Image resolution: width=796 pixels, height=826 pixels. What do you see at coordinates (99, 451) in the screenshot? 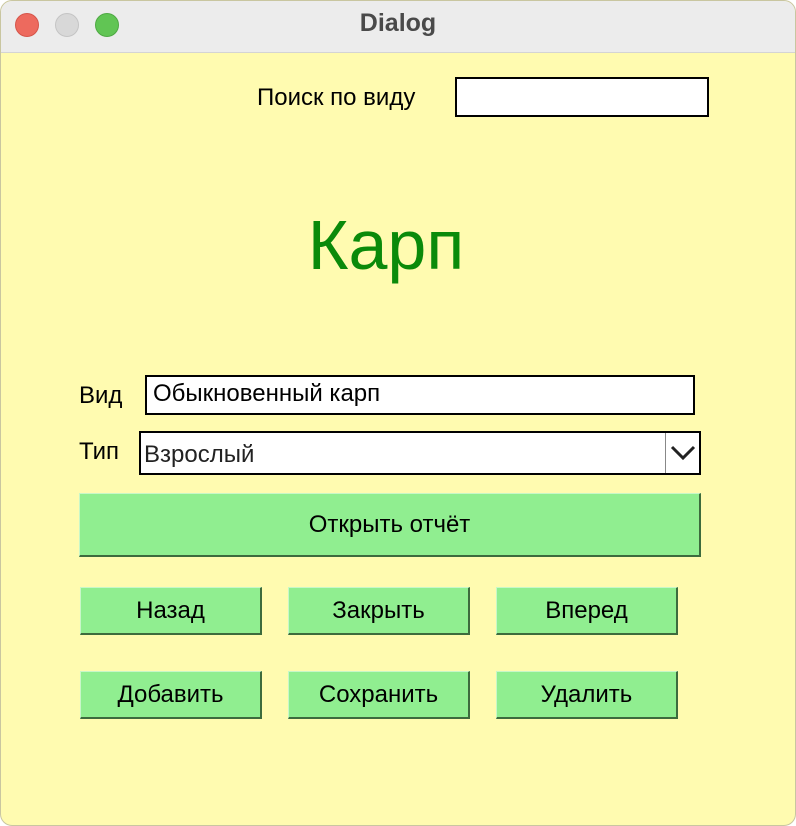
I see `type-label: Тип` at bounding box center [99, 451].